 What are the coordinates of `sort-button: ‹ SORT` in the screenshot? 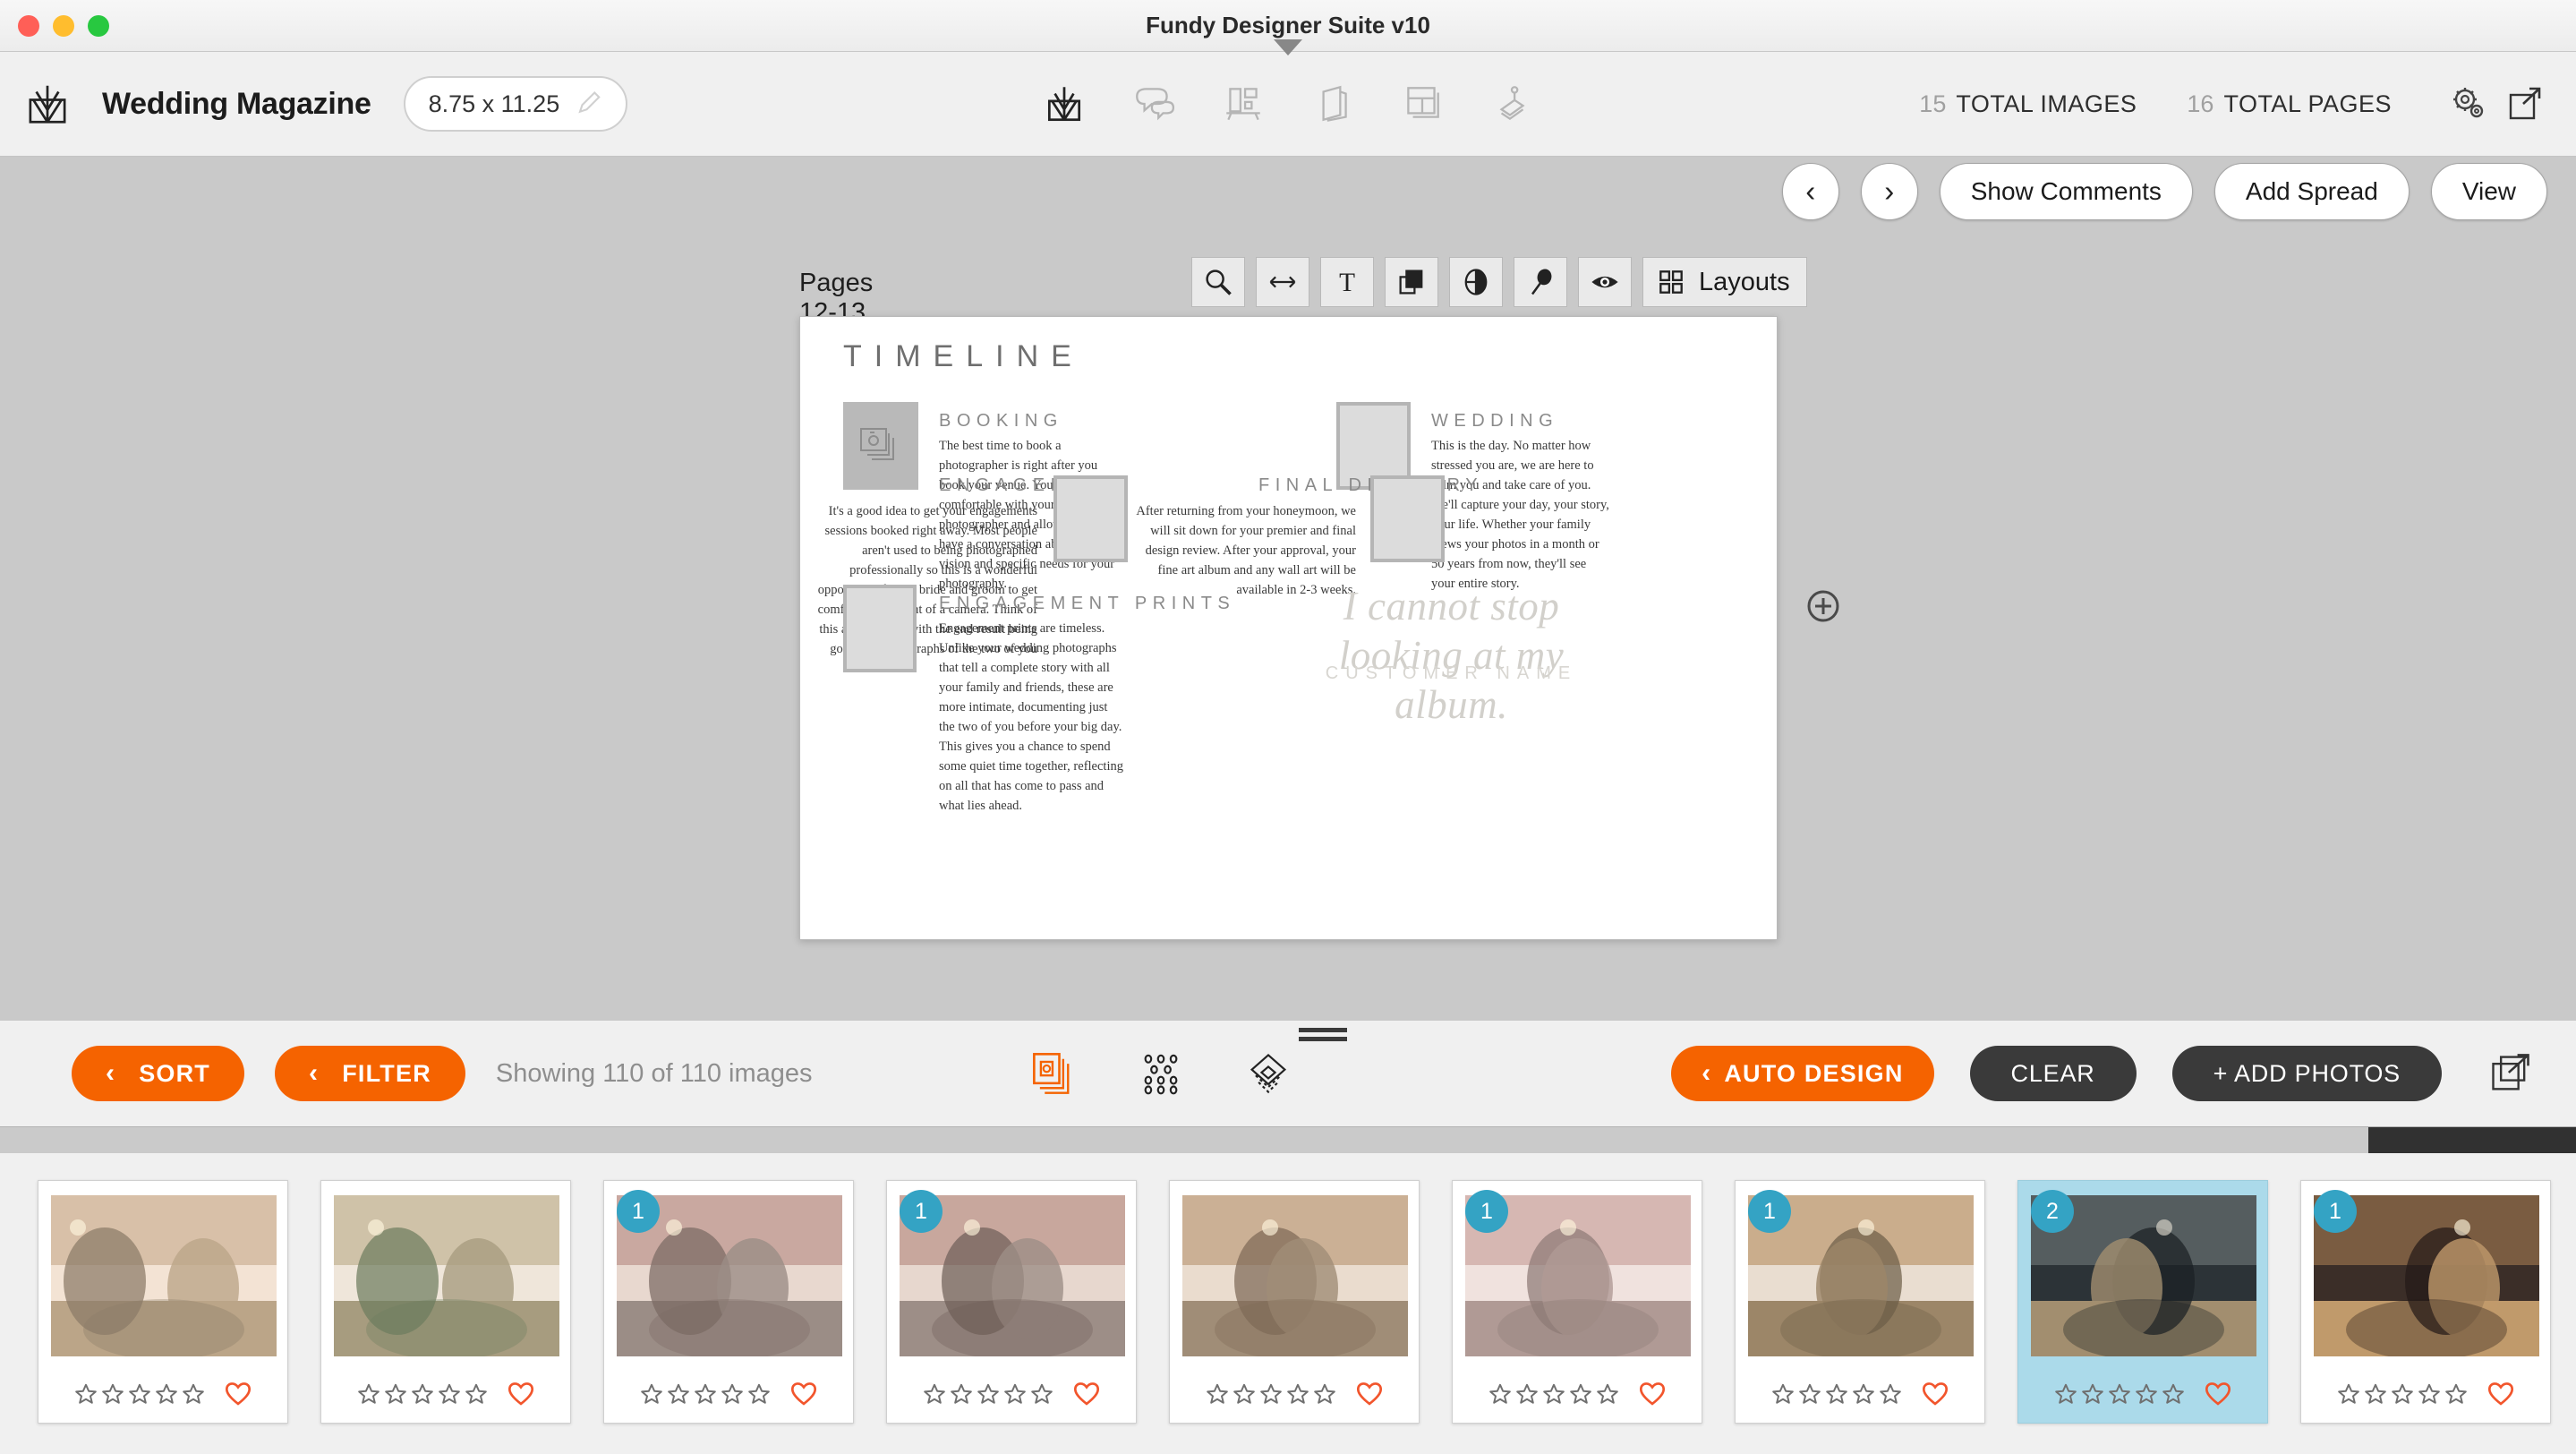 It's located at (158, 1073).